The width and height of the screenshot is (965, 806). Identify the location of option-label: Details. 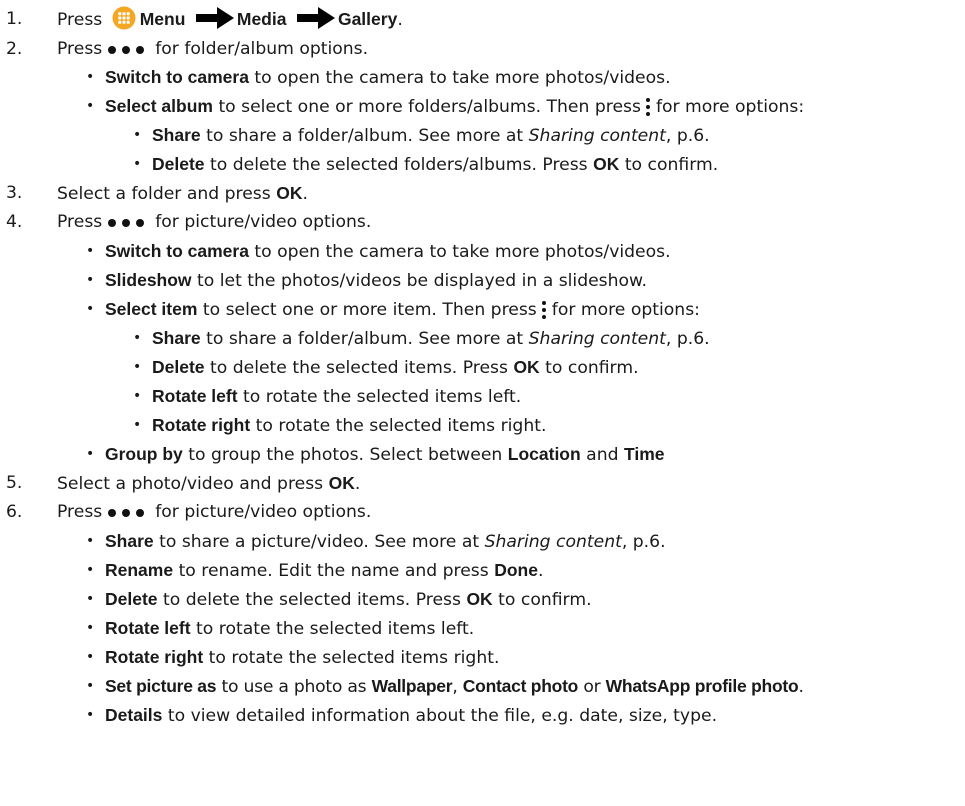
(134, 715).